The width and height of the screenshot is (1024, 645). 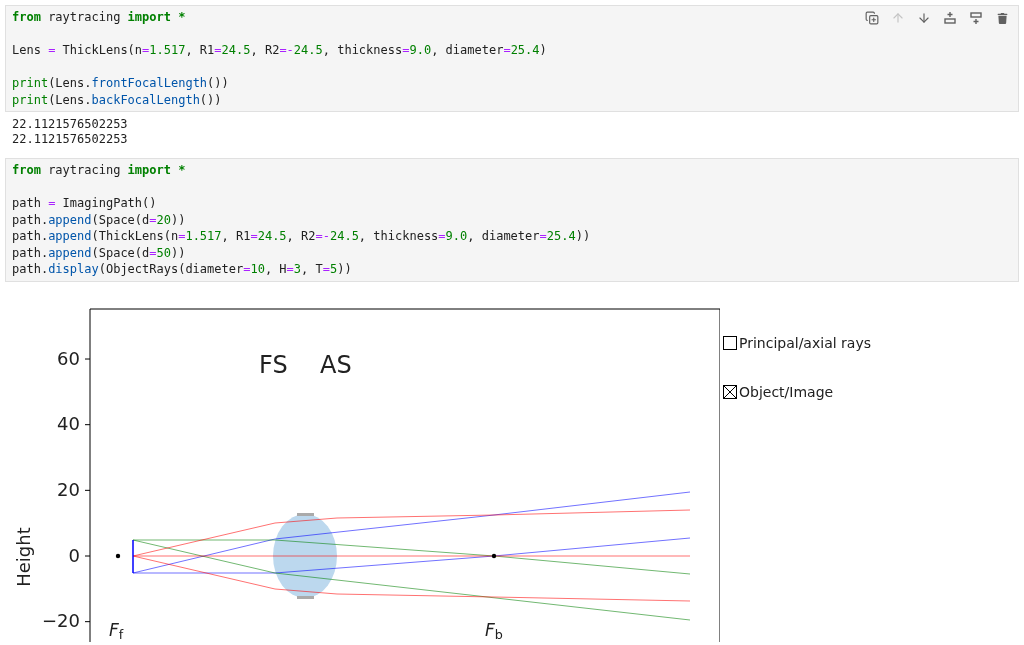 What do you see at coordinates (116, 629) in the screenshot?
I see `focal-point-label: F$_{f}$` at bounding box center [116, 629].